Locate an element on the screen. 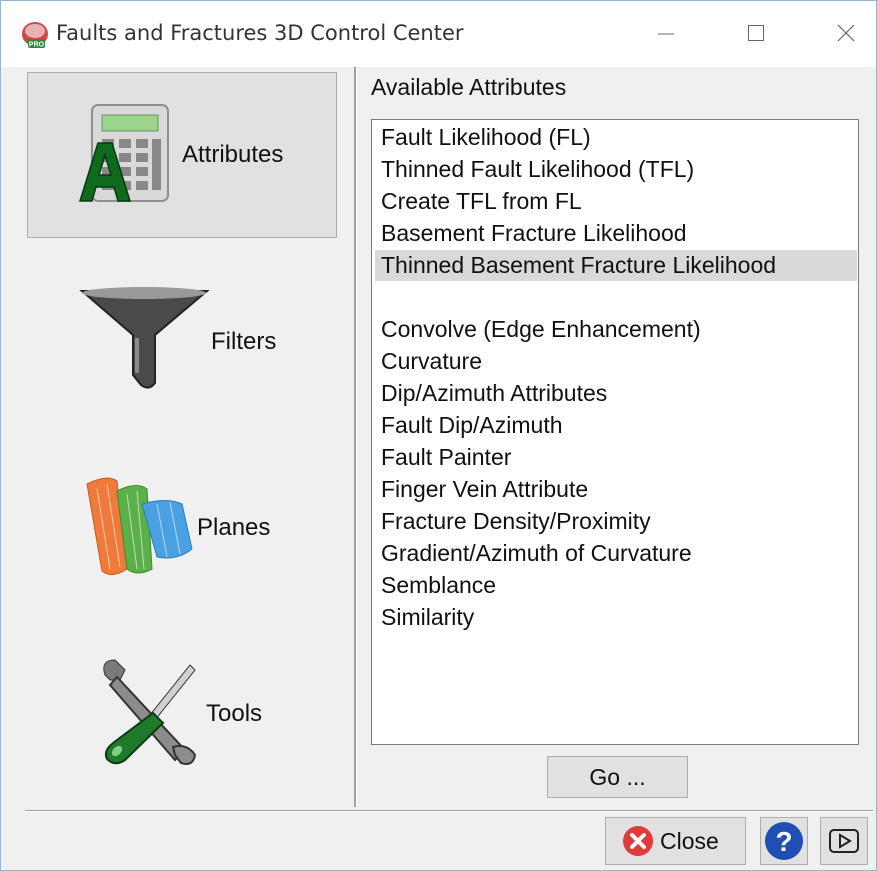  help-button: ? is located at coordinates (784, 841).